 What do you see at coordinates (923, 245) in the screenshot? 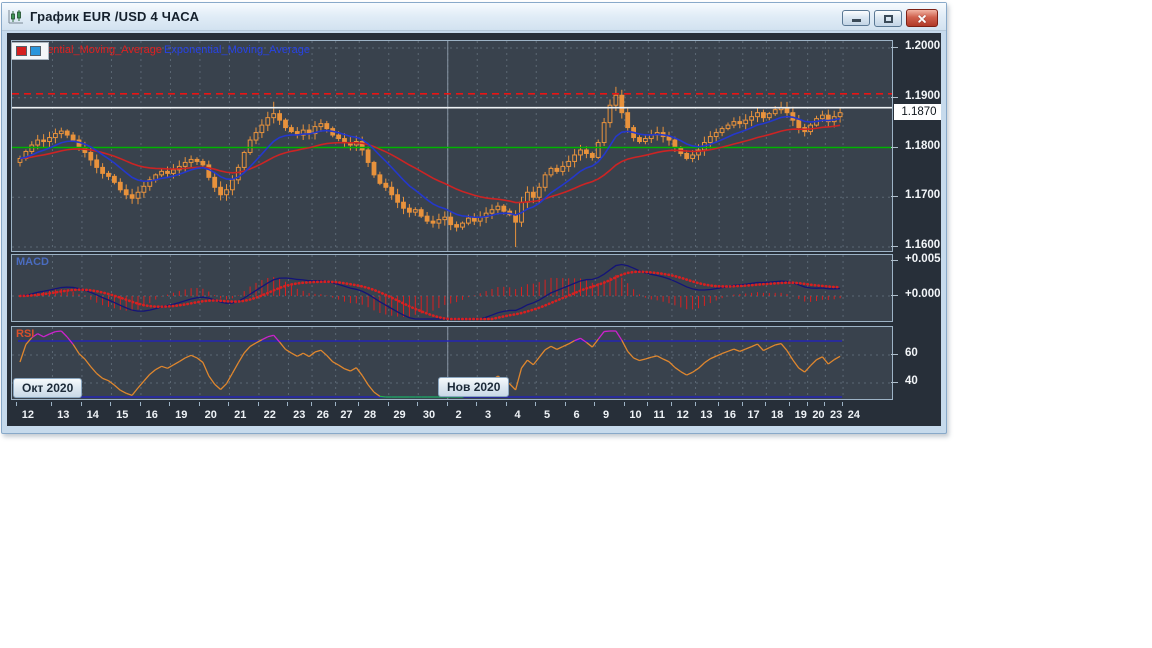
I see `price-axis-label: 1.1600` at bounding box center [923, 245].